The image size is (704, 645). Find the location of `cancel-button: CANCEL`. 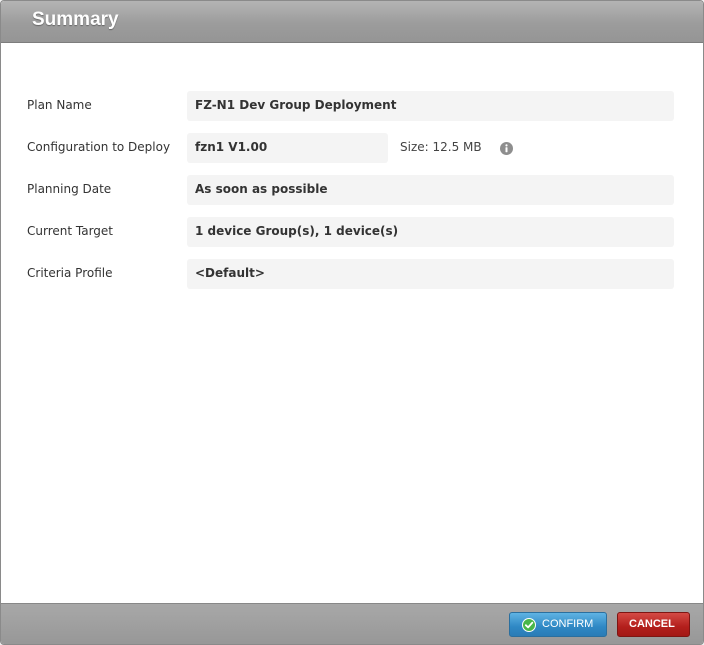

cancel-button: CANCEL is located at coordinates (653, 624).